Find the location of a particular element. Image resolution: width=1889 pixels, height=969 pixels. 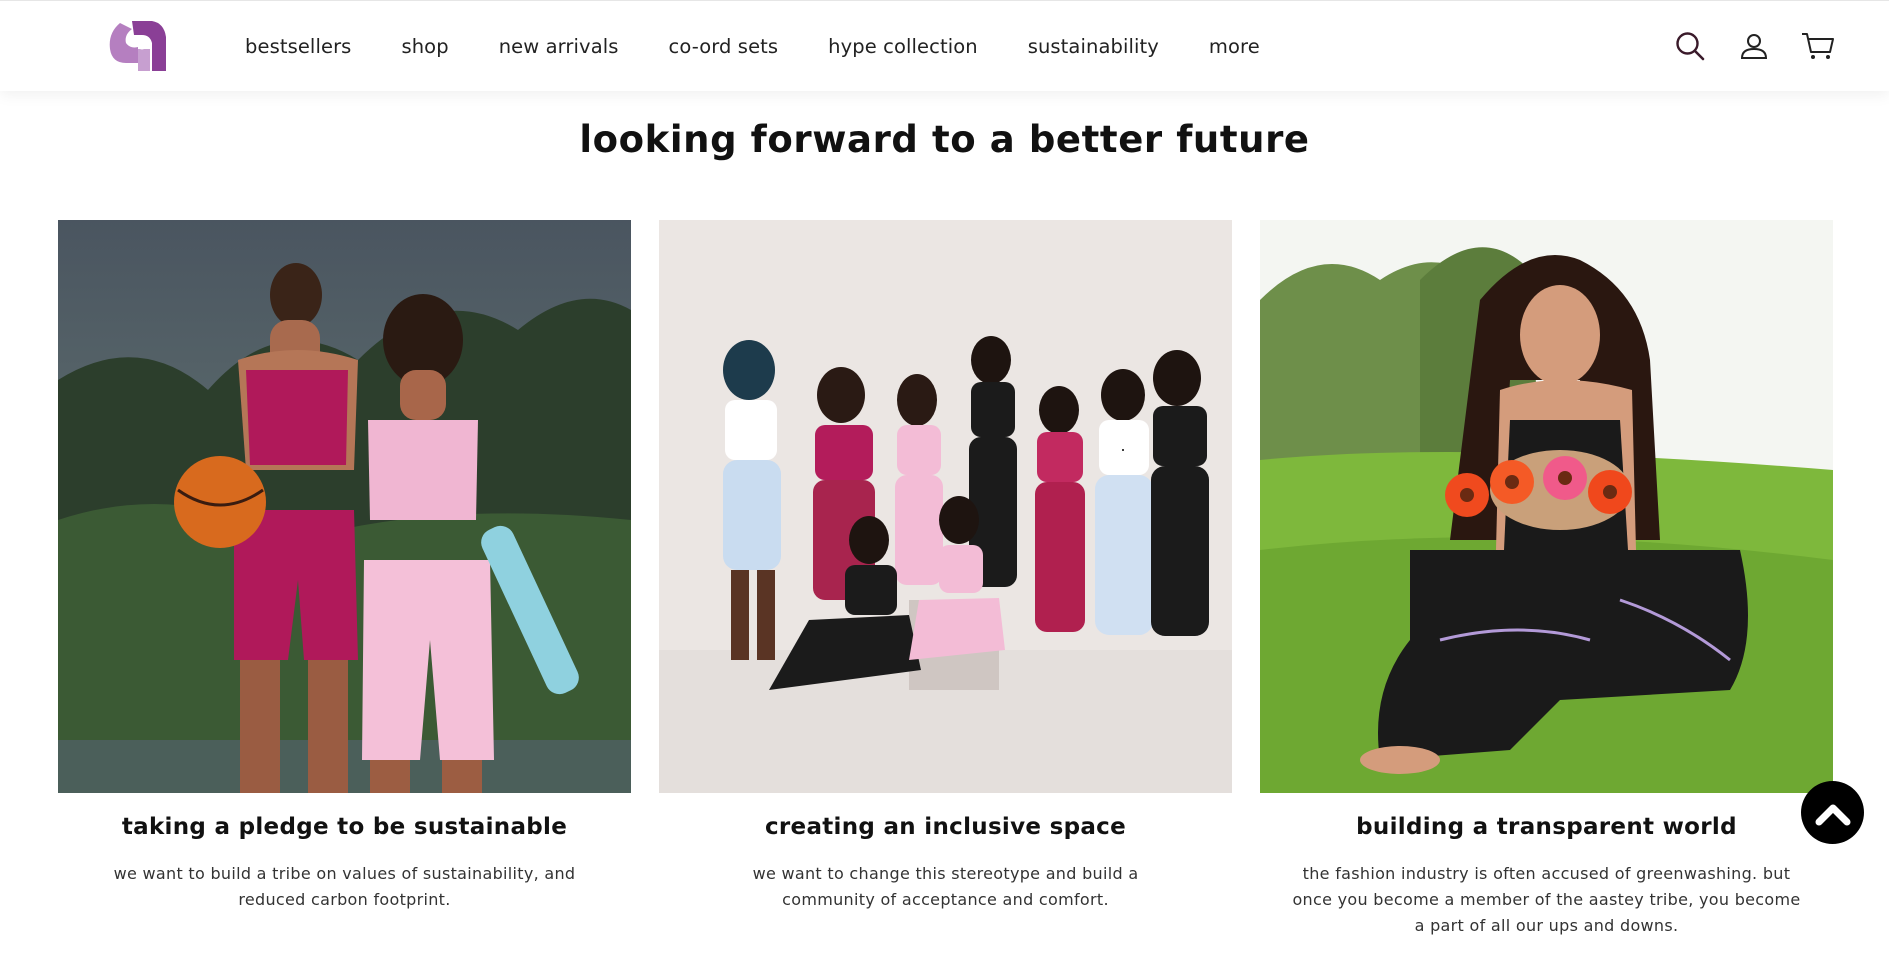

card-title: building a transparent world is located at coordinates (1546, 827).